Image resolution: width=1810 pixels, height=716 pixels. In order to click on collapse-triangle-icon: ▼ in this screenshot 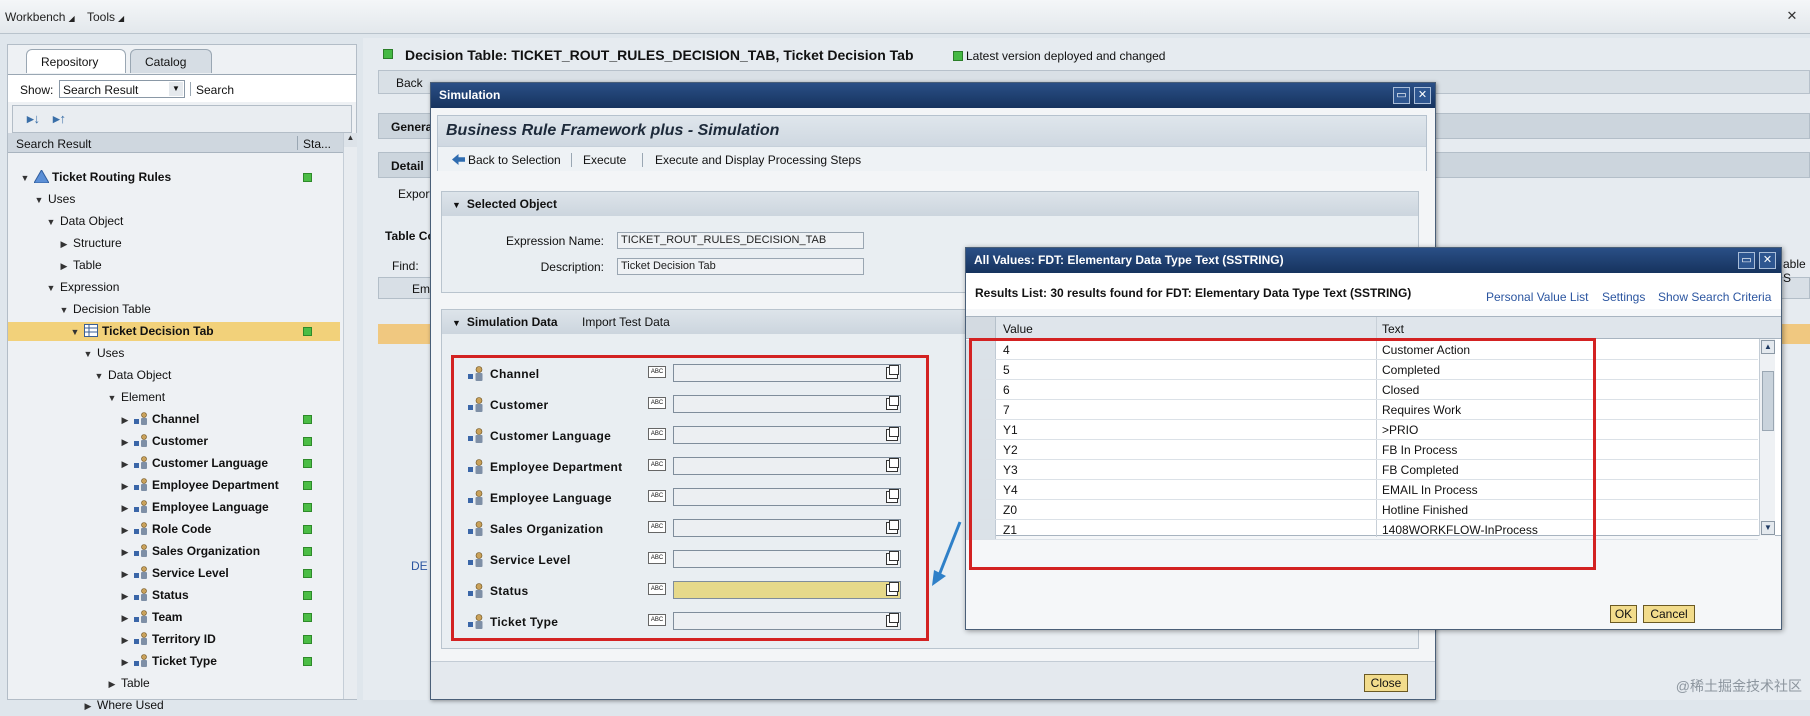, I will do `click(456, 323)`.